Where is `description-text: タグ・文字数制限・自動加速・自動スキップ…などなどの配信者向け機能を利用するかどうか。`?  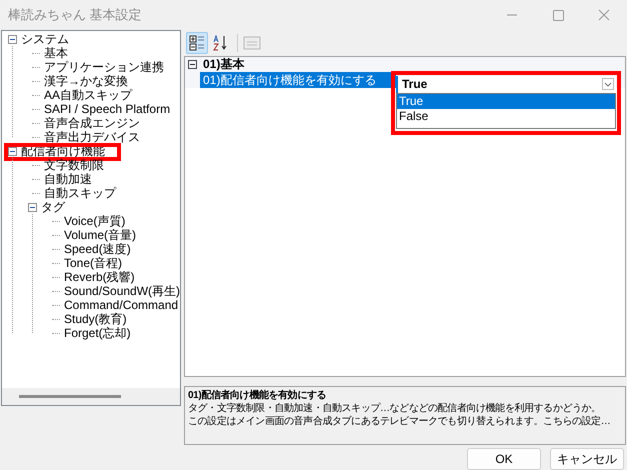 description-text: タグ・文字数制限・自動加速・自動スキップ…などなどの配信者向け機能を利用するかどうか。 is located at coordinates (395, 409).